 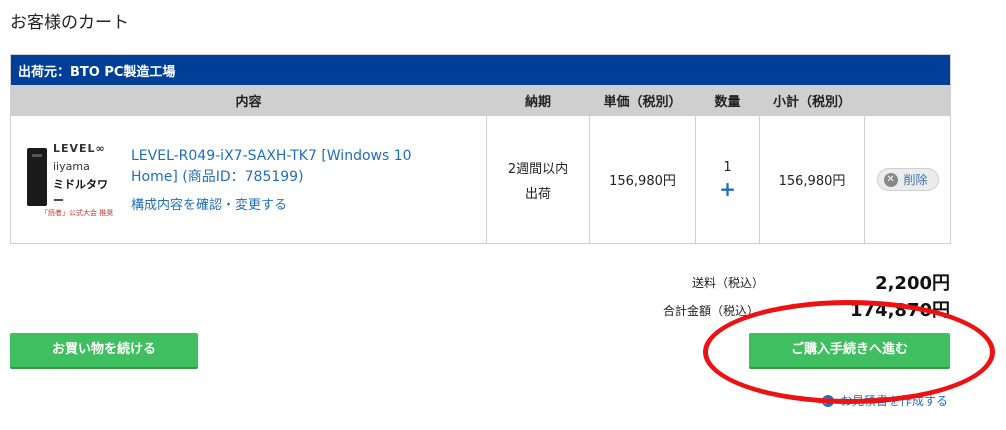 I want to click on col-header-content: 内容, so click(x=248, y=100).